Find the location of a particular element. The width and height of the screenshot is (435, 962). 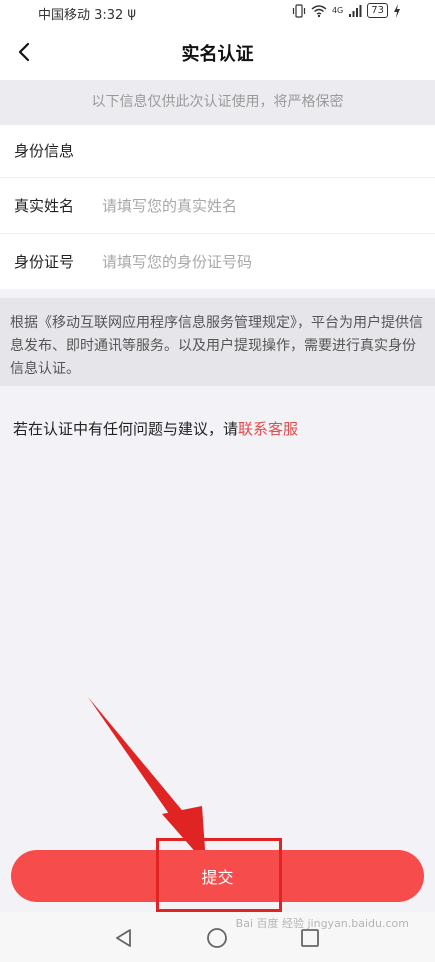

privacy-notice: 以下信息仅供此次认证使用，将严格保密 is located at coordinates (217, 102).